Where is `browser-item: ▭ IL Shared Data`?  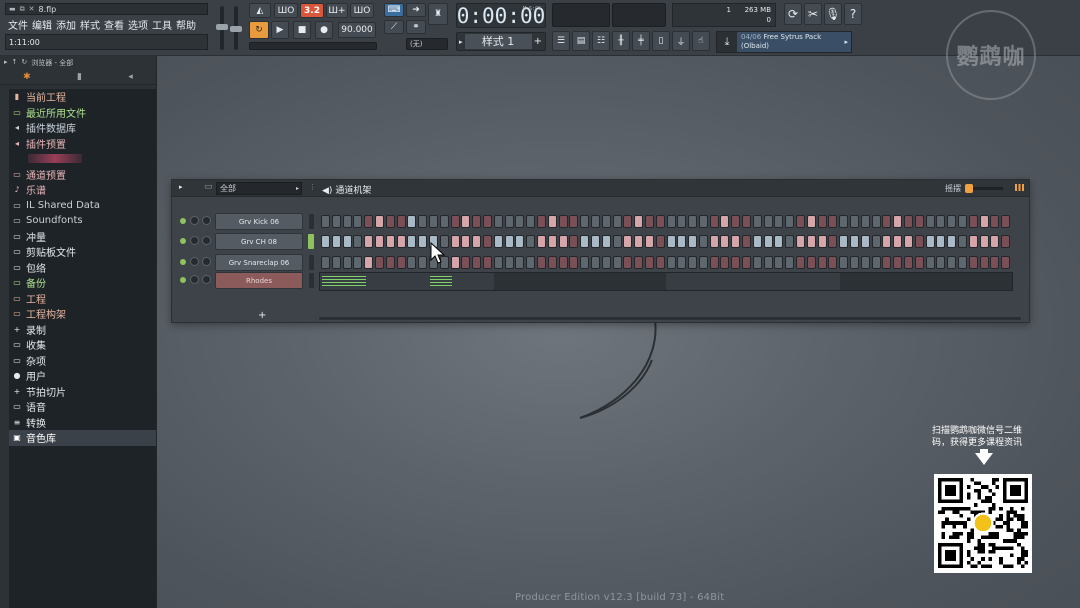 browser-item: ▭ IL Shared Data is located at coordinates (82, 206).